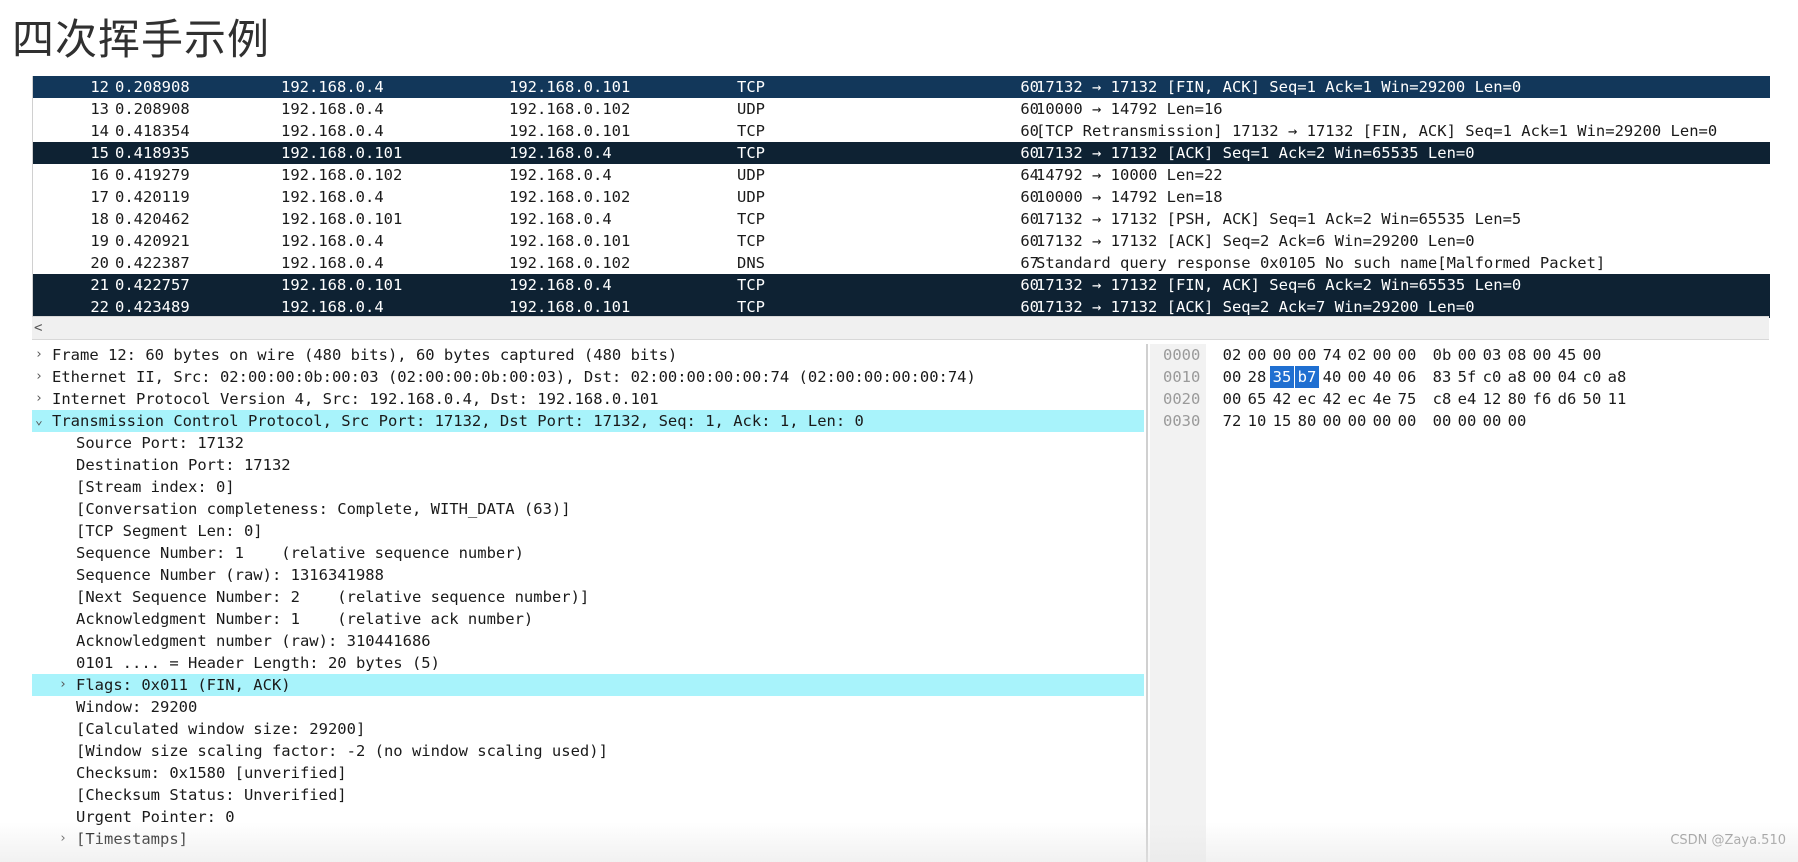 The width and height of the screenshot is (1798, 862). I want to click on detail-row: [TCP Segment Len: 0], so click(588, 531).